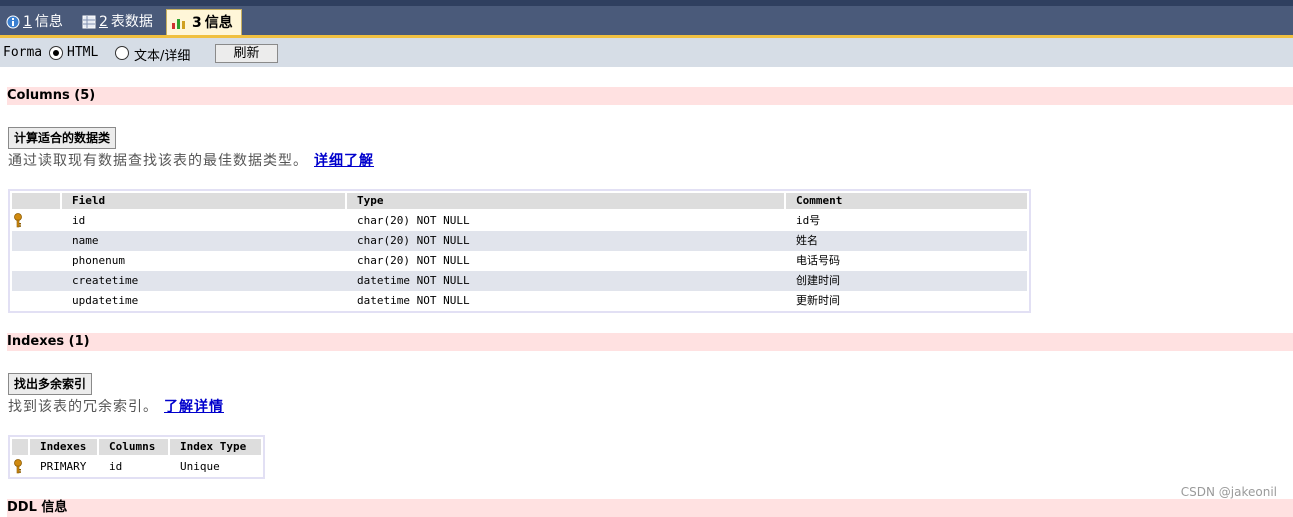 This screenshot has width=1293, height=517. What do you see at coordinates (646, 52) in the screenshot?
I see `format-bar: Forma HTML 文本/详细` at bounding box center [646, 52].